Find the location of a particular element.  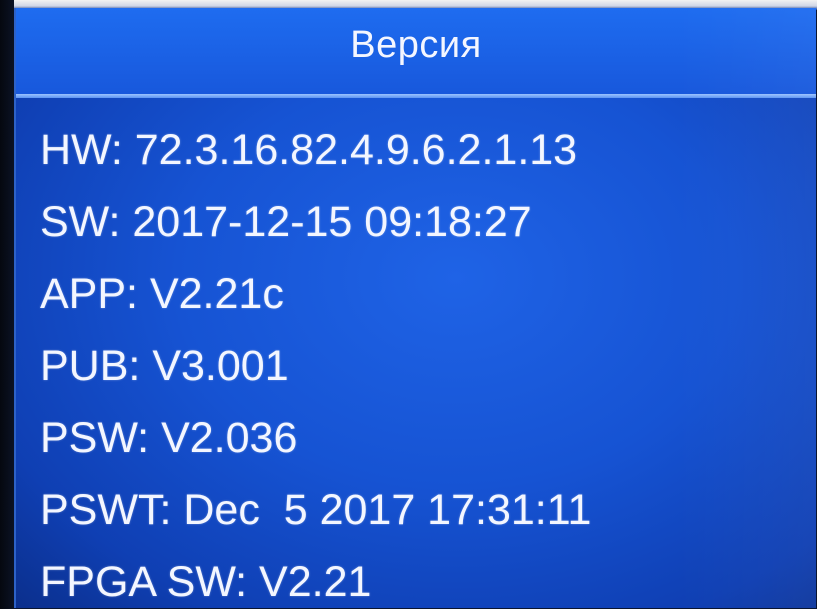

hw-value: 72.3.16.82.4.9.6.2.1.13 is located at coordinates (356, 150).